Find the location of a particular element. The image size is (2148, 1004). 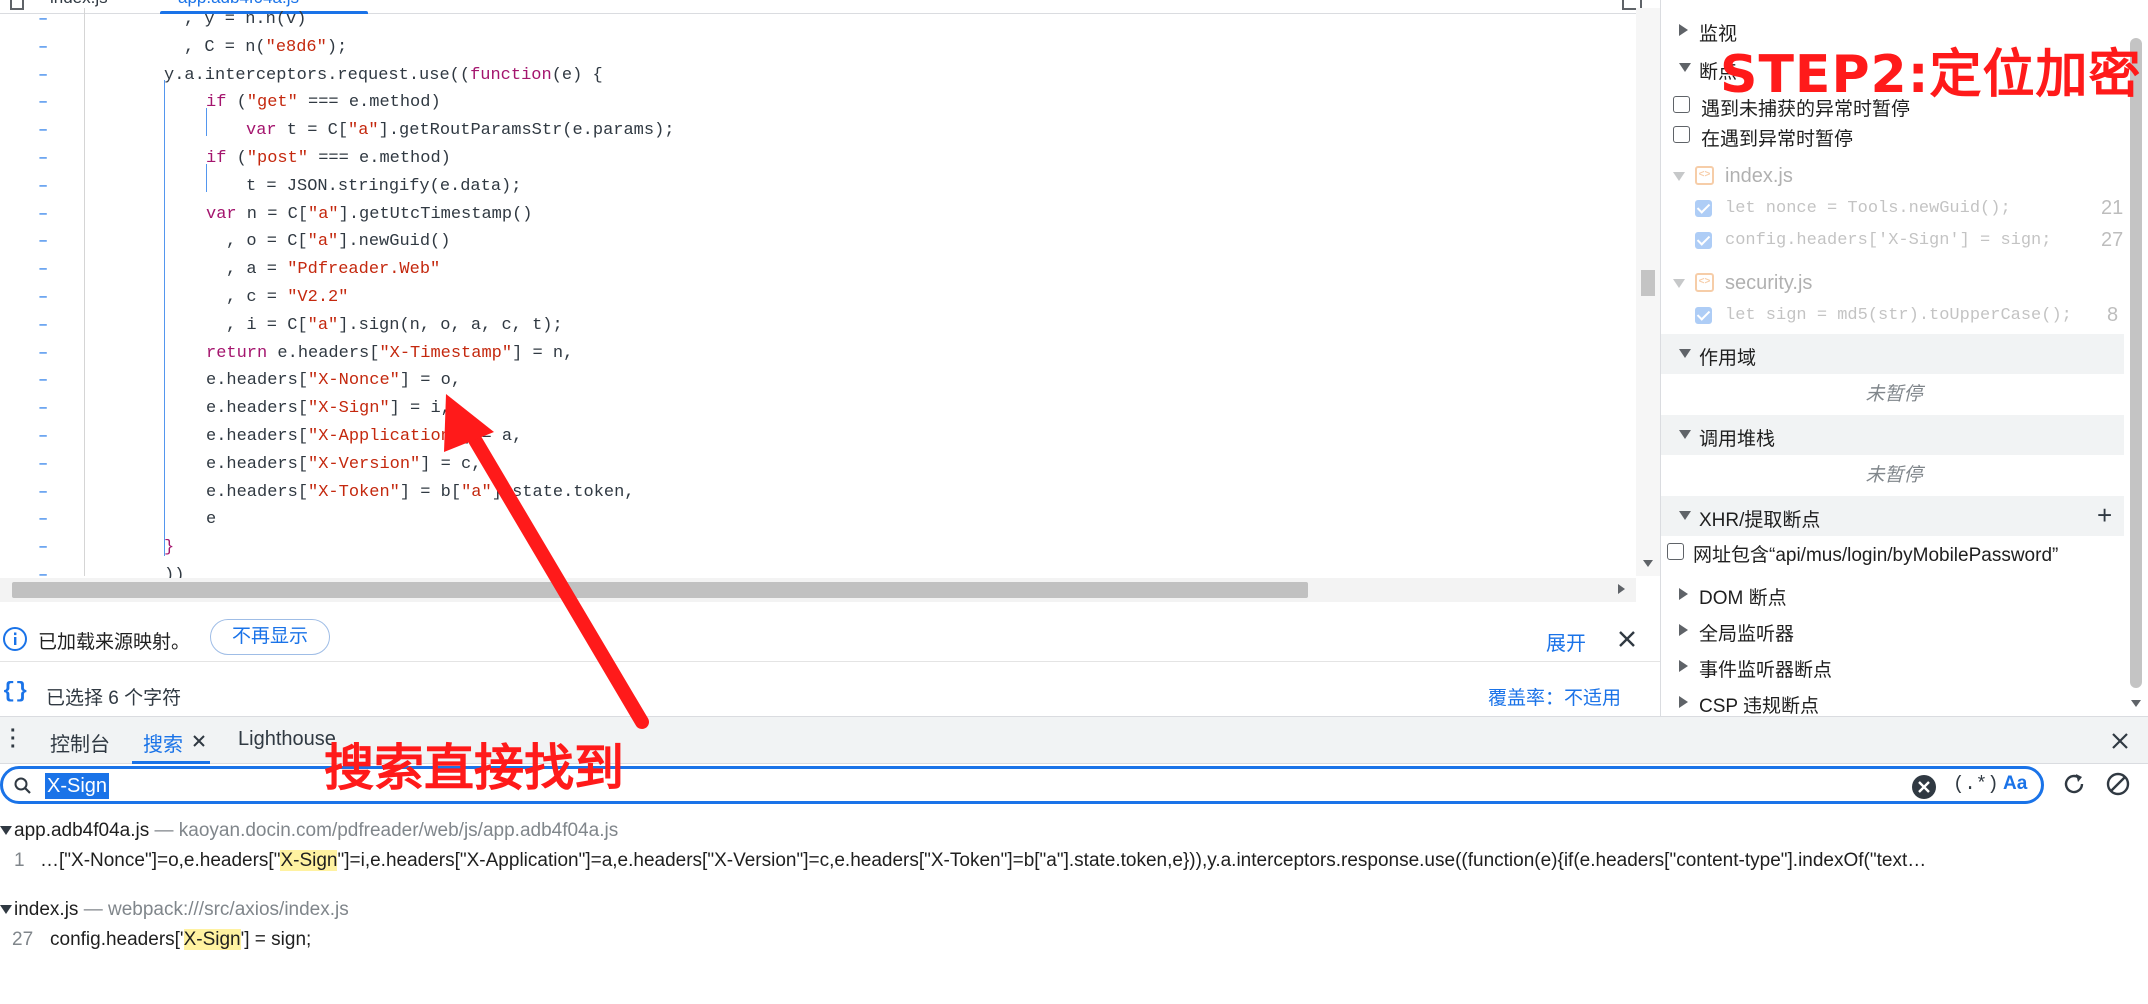

code-line: – , a = "Pdfreader.Web" is located at coordinates (818, 270).